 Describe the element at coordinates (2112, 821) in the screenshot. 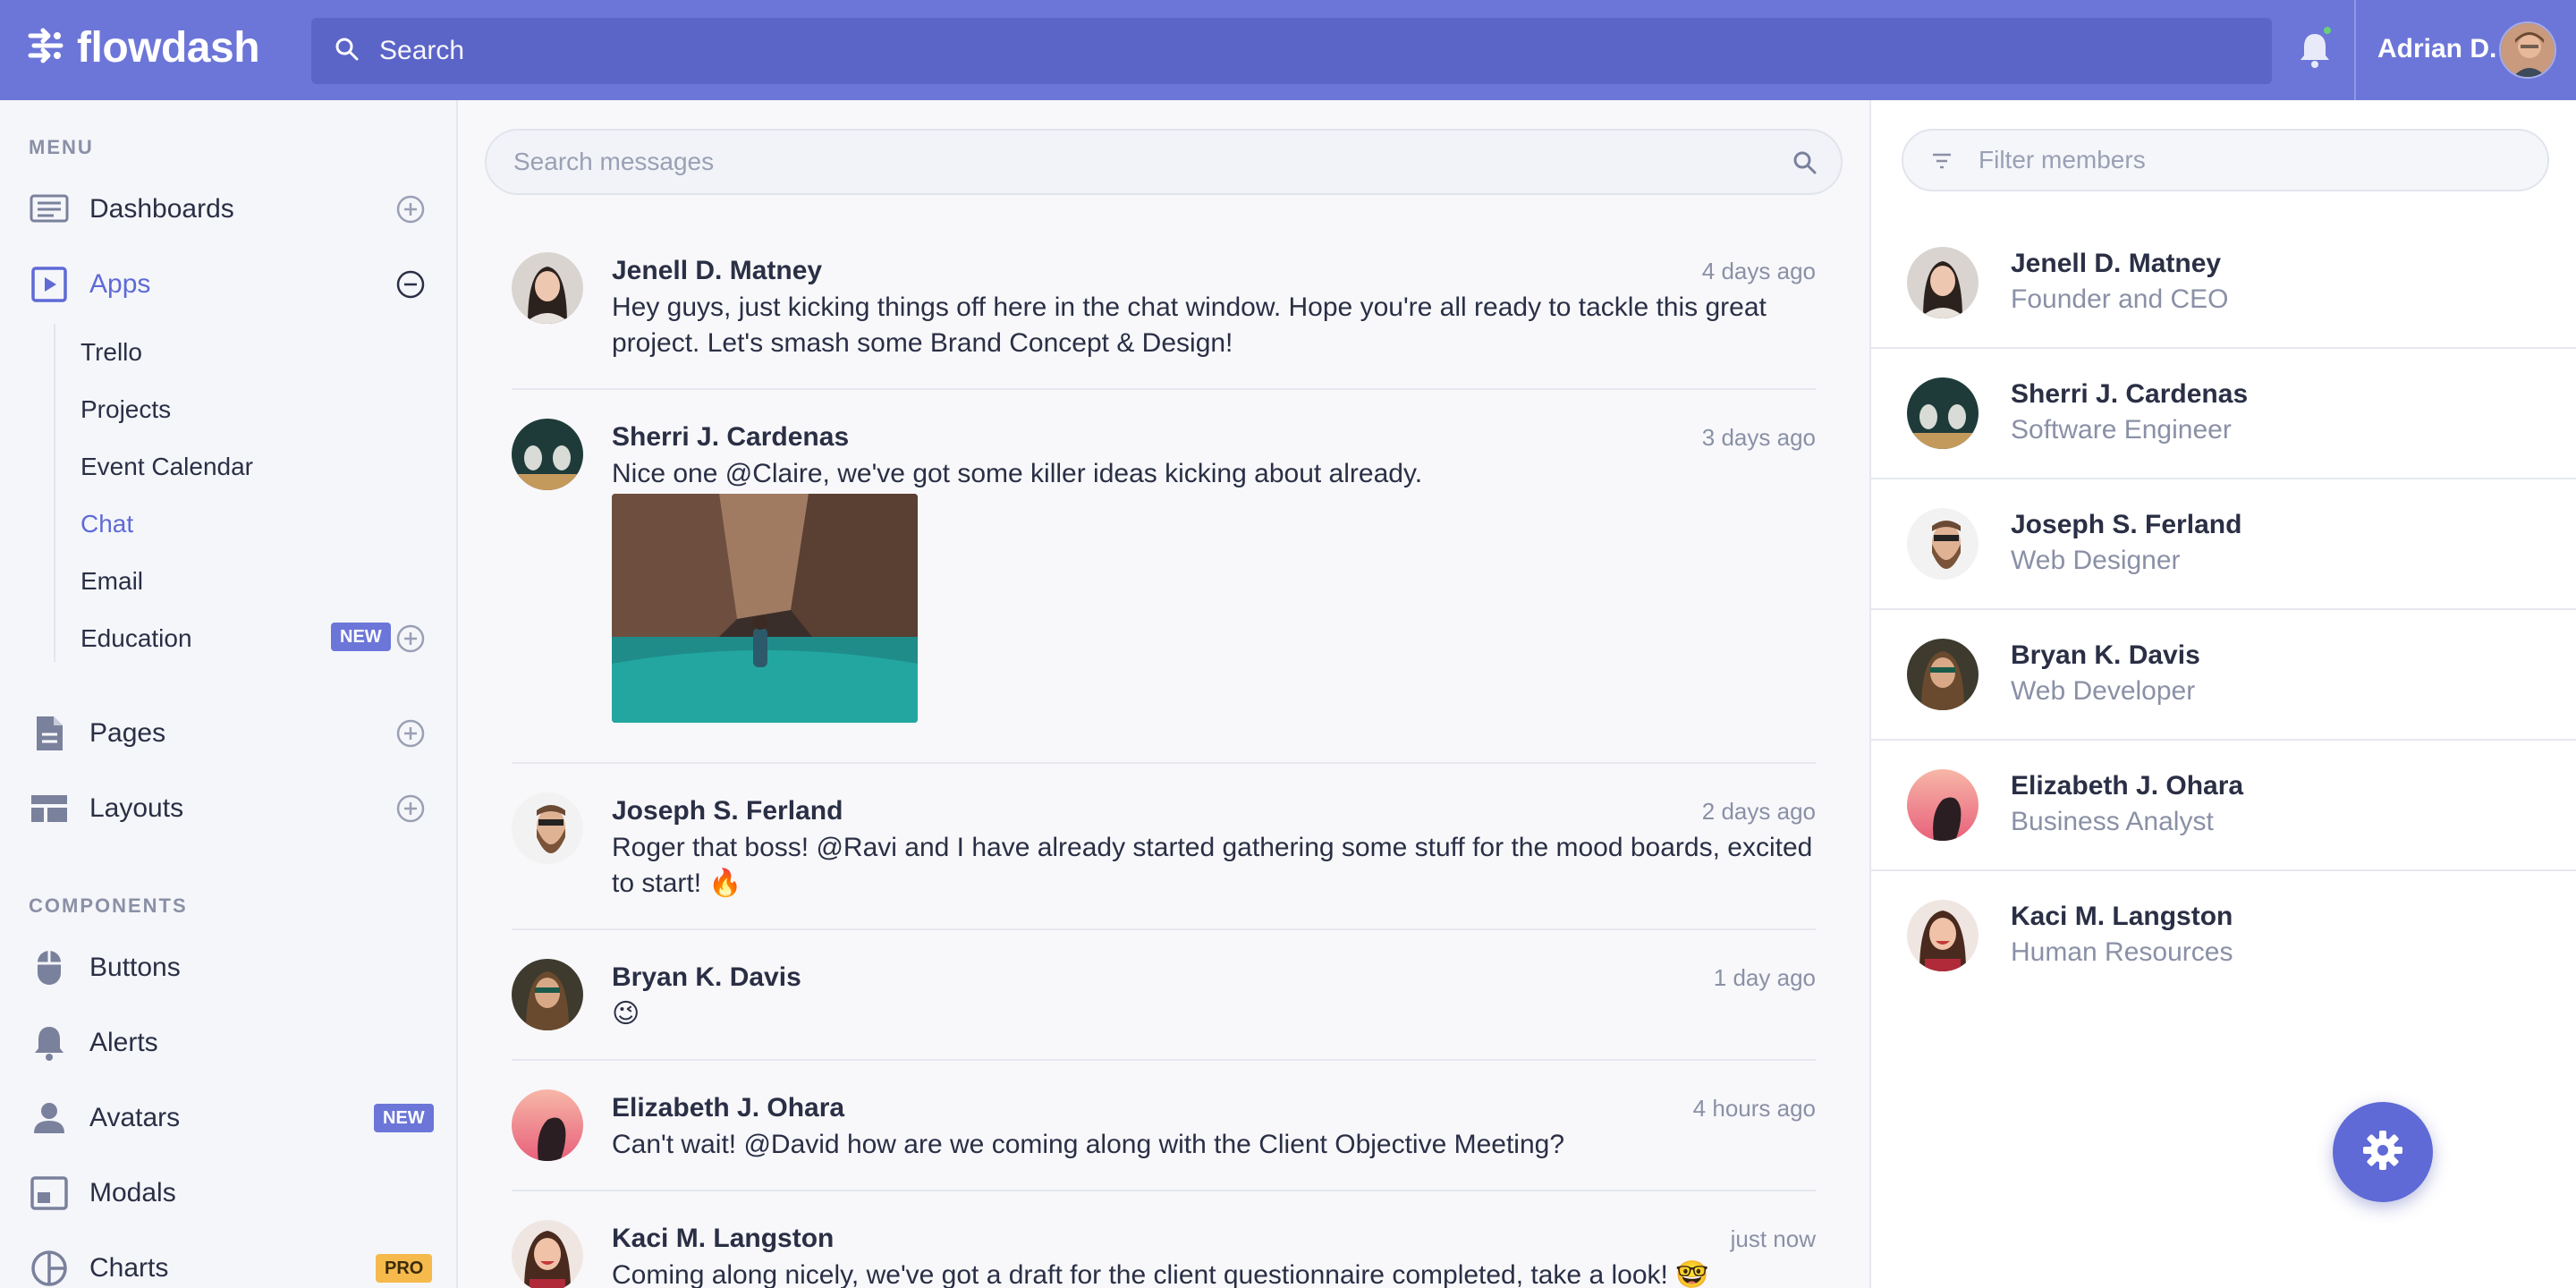

I see `member-role: Business Analyst` at that location.